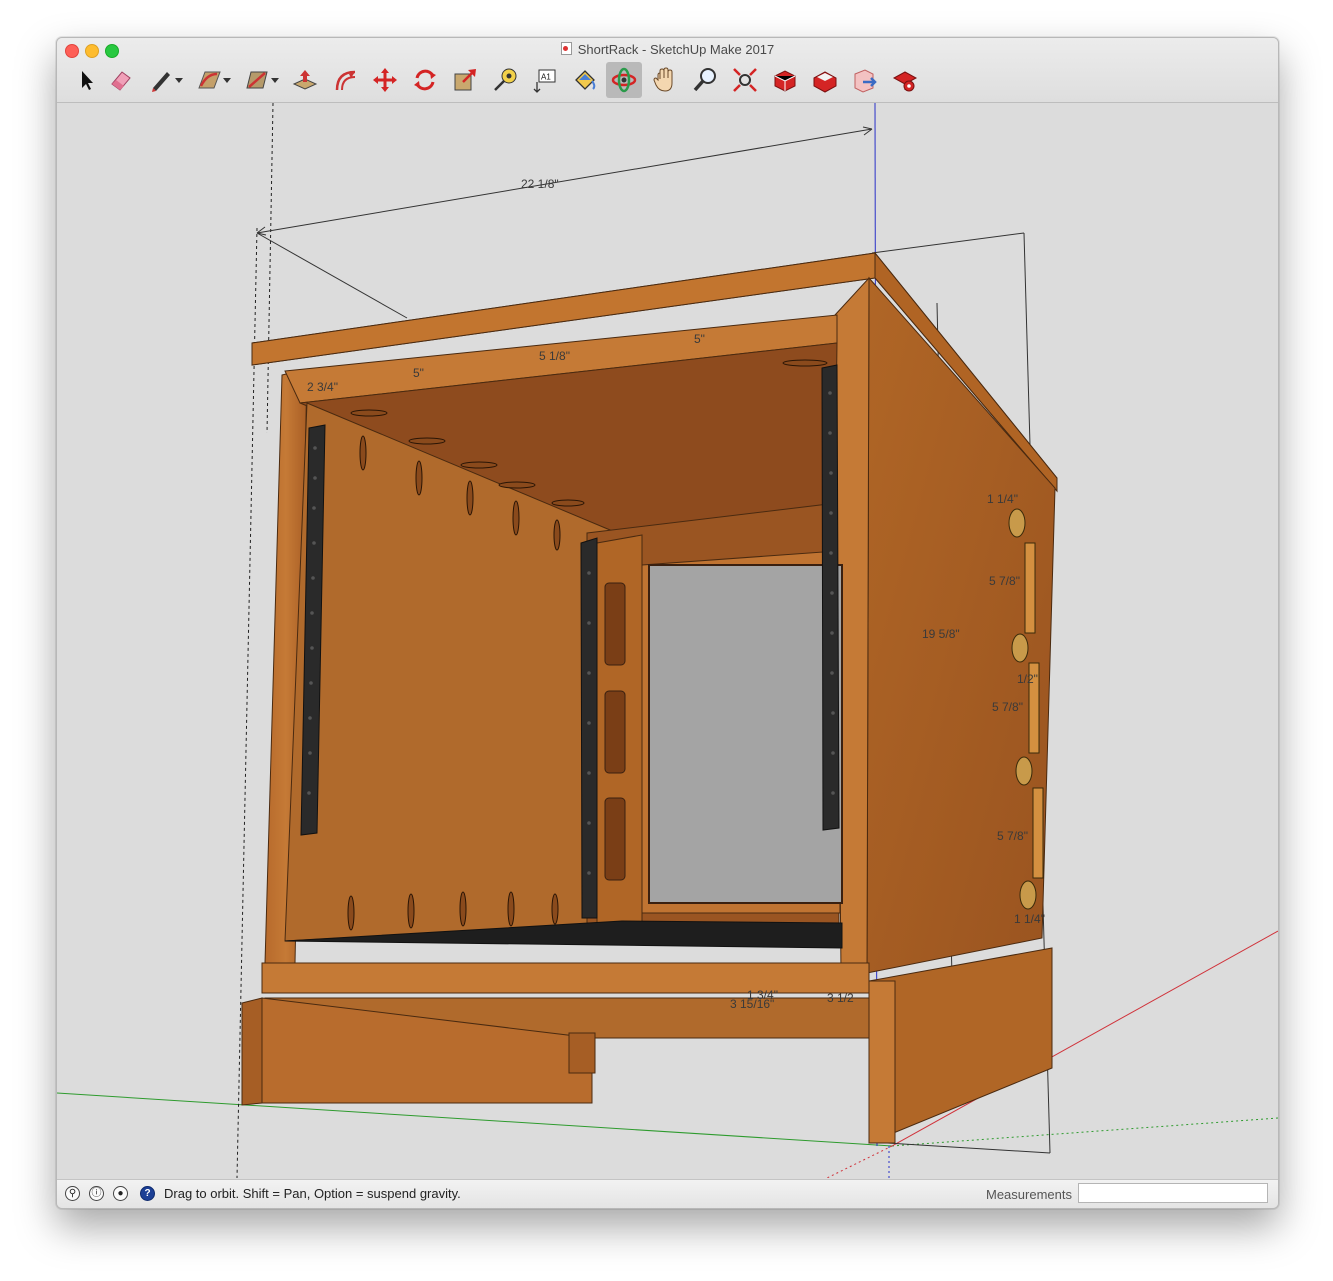 The width and height of the screenshot is (1333, 1281). I want to click on dim-top-5b: 5", so click(699, 339).